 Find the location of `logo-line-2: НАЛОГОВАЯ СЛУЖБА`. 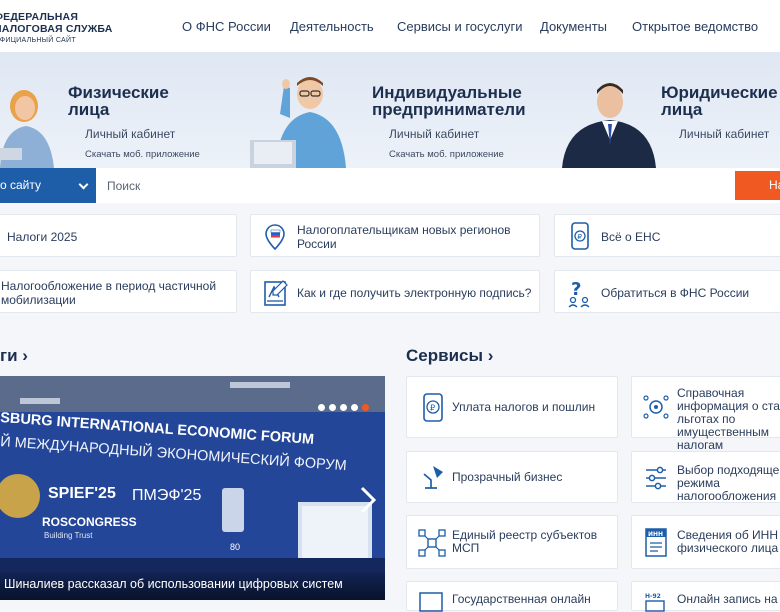

logo-line-2: НАЛОГОВАЯ СЛУЖБА is located at coordinates (56, 29).